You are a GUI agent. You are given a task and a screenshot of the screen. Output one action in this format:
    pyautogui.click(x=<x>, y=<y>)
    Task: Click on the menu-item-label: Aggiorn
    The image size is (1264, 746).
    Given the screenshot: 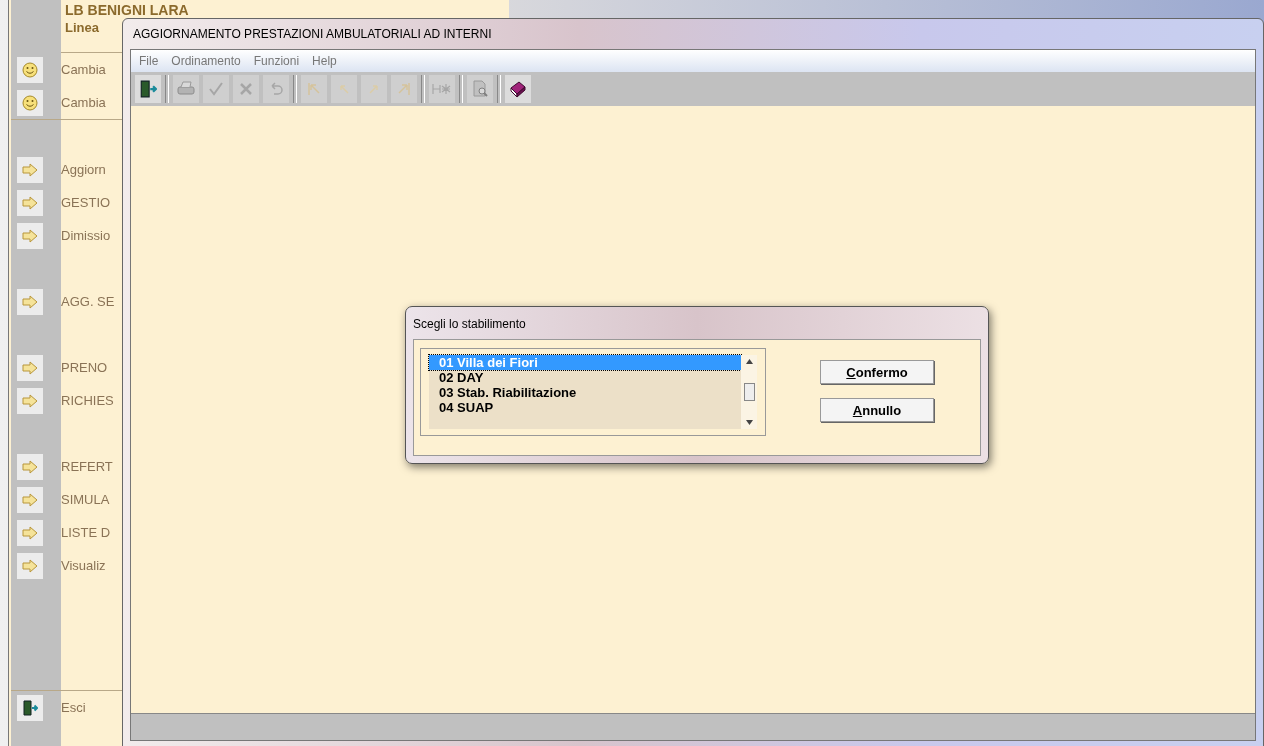 What is the action you would take?
    pyautogui.click(x=80, y=169)
    